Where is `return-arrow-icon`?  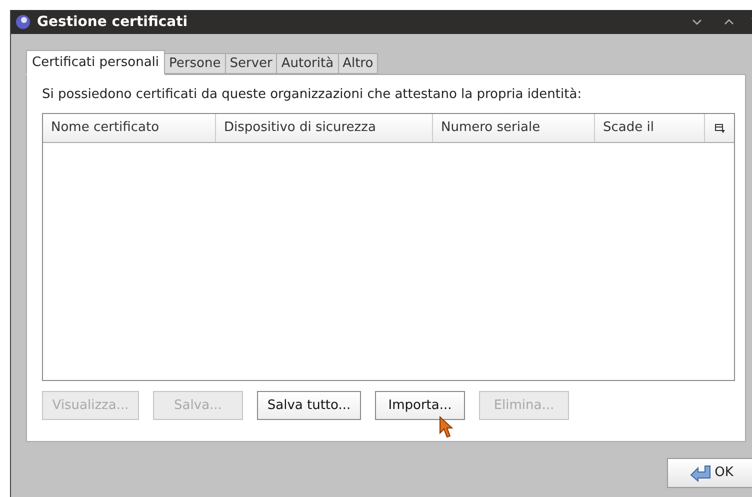 return-arrow-icon is located at coordinates (700, 473).